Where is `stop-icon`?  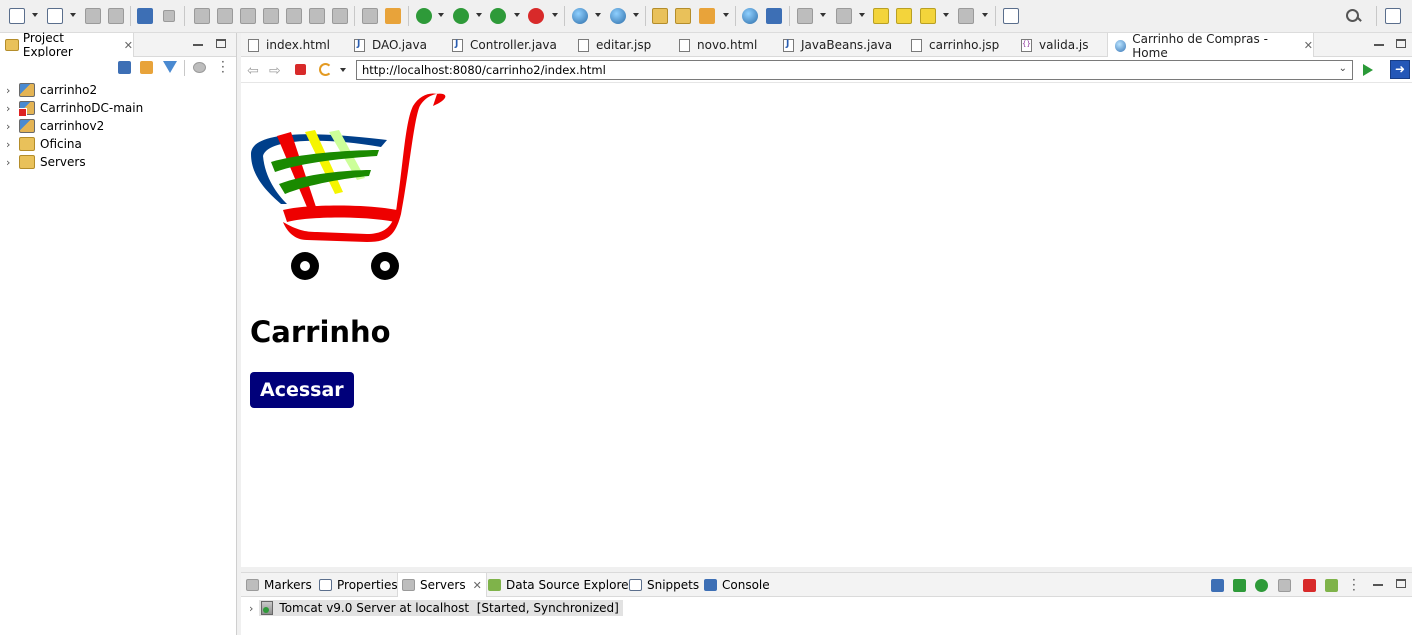 stop-icon is located at coordinates (300, 69).